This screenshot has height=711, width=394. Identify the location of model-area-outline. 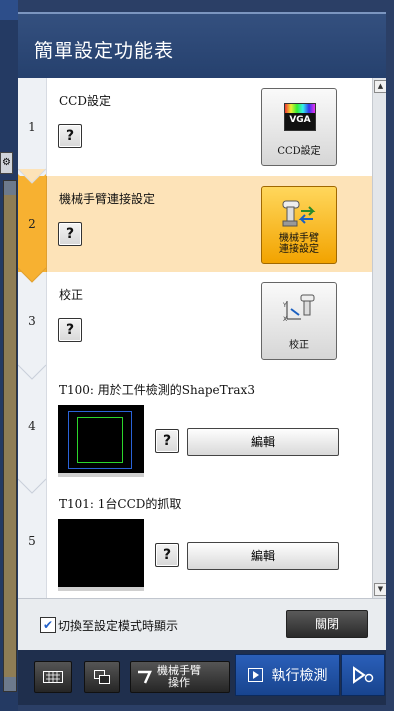
(100, 440).